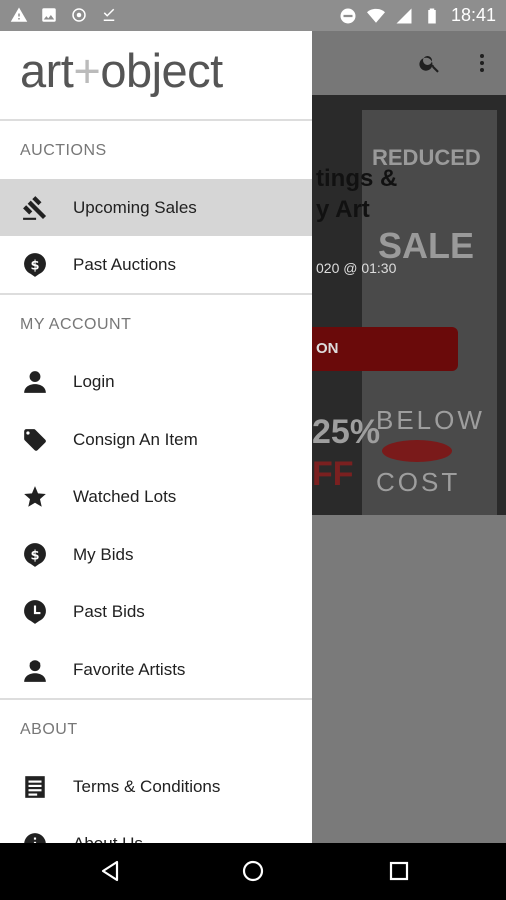  I want to click on clock-pin-icon, so click(35, 612).